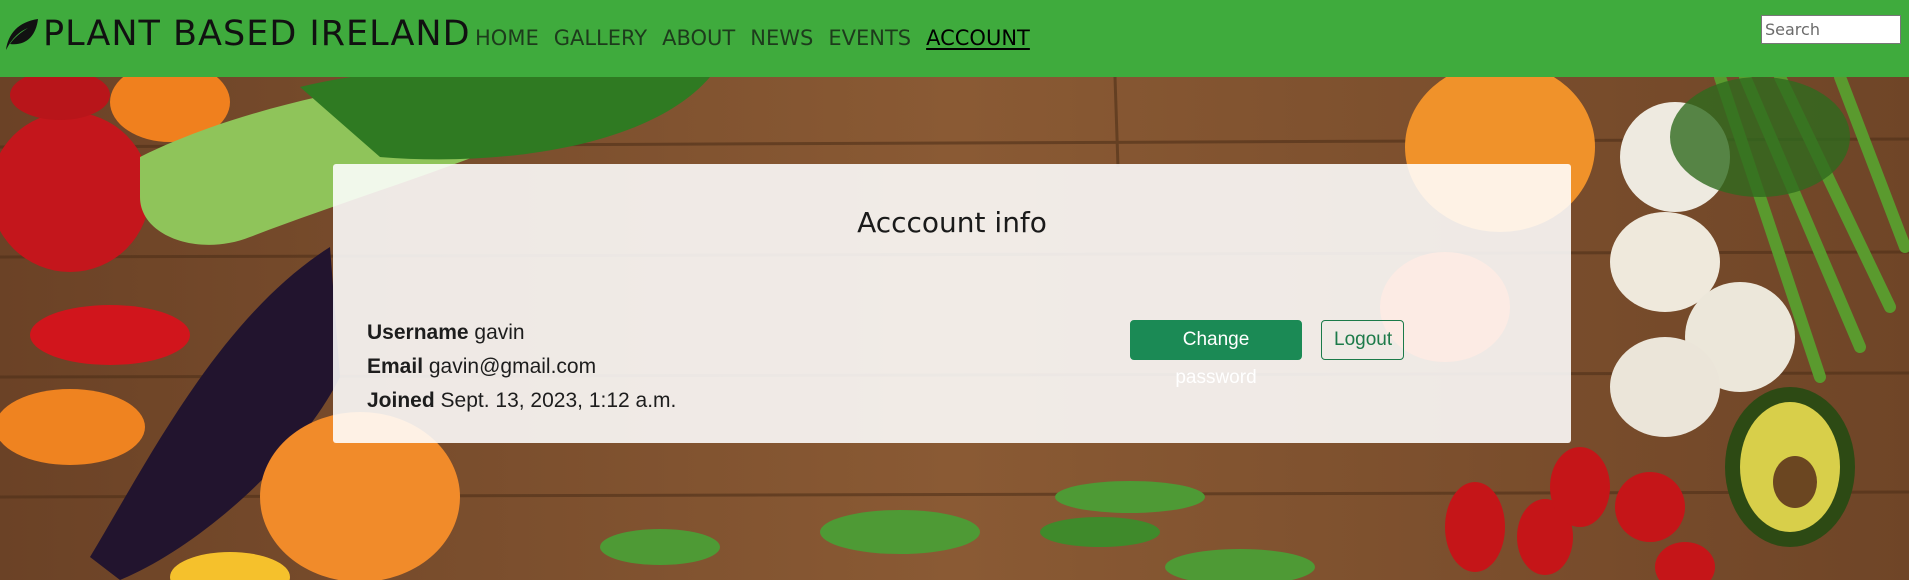  What do you see at coordinates (869, 38) in the screenshot?
I see `nav-events: EVENTS` at bounding box center [869, 38].